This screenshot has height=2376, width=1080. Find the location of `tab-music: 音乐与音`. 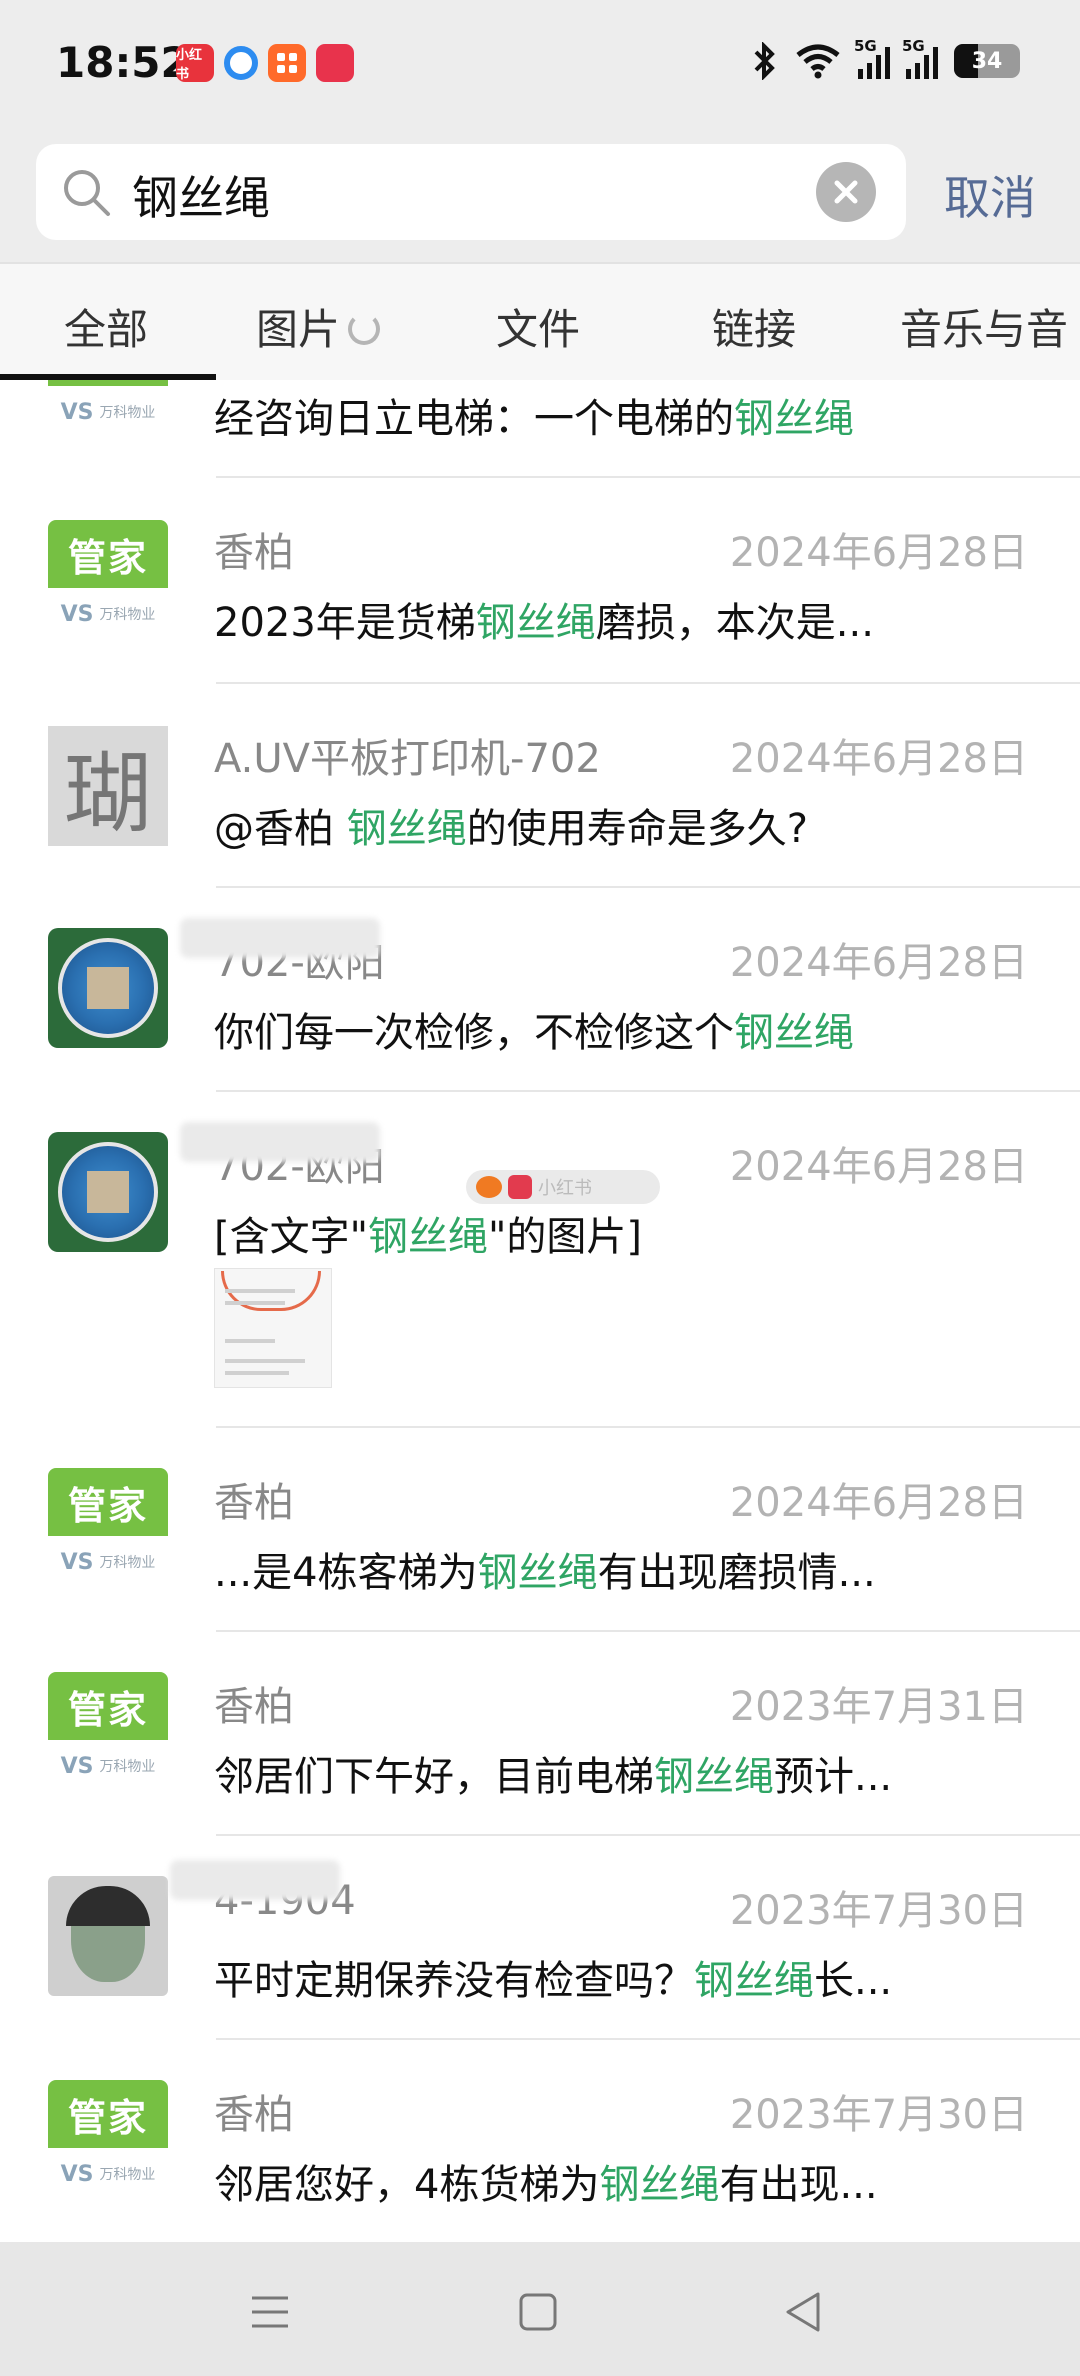

tab-music: 音乐与音 is located at coordinates (984, 326).